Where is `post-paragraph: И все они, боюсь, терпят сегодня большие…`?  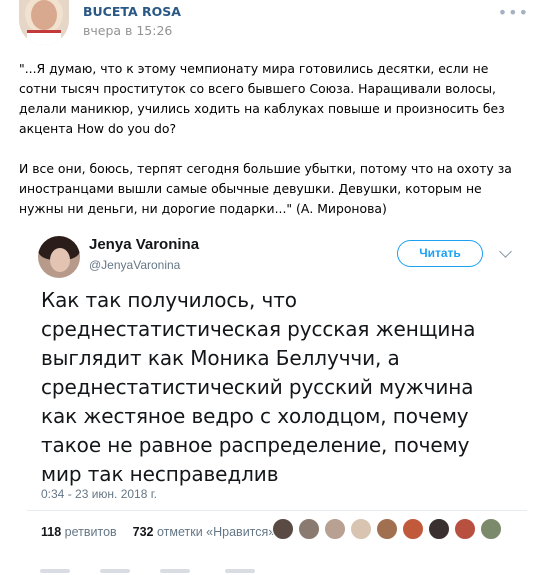
post-paragraph: И все они, боюсь, терпят сегодня большие… is located at coordinates (265, 188).